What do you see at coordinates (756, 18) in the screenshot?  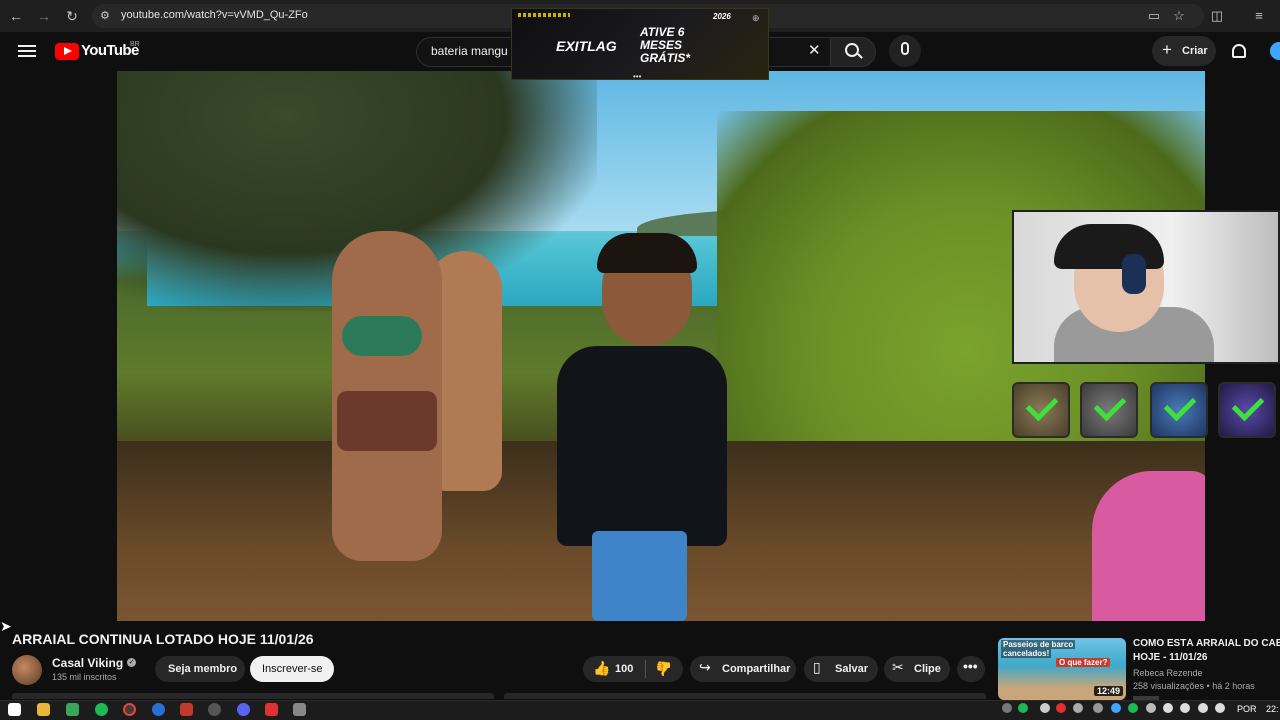 I see `ad-close-icon: ⊕` at bounding box center [756, 18].